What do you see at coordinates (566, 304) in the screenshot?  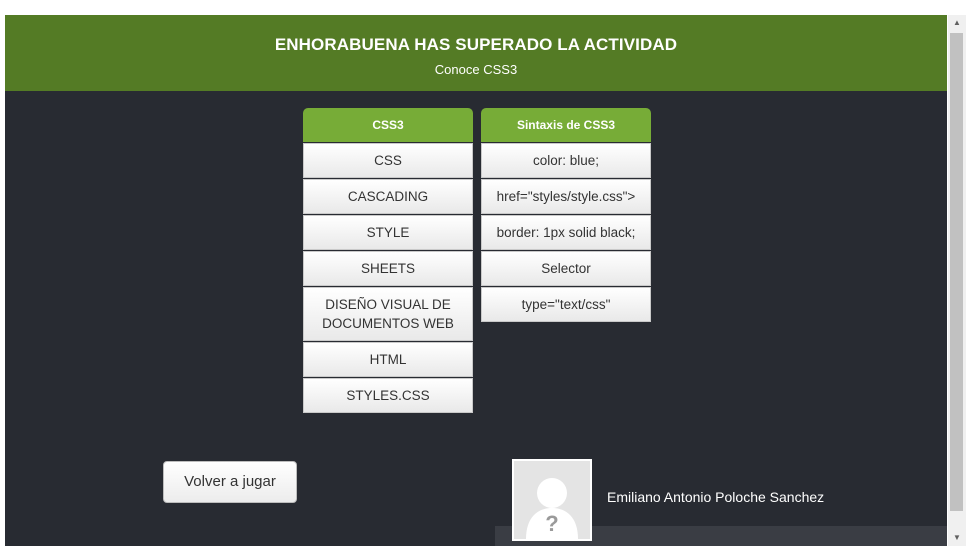 I see `syntax-card: type="text/css"` at bounding box center [566, 304].